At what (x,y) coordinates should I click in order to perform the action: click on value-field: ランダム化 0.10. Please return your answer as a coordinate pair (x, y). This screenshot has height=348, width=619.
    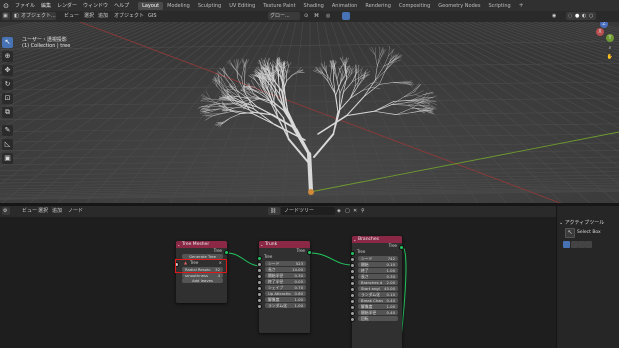
    Looking at the image, I should click on (378, 294).